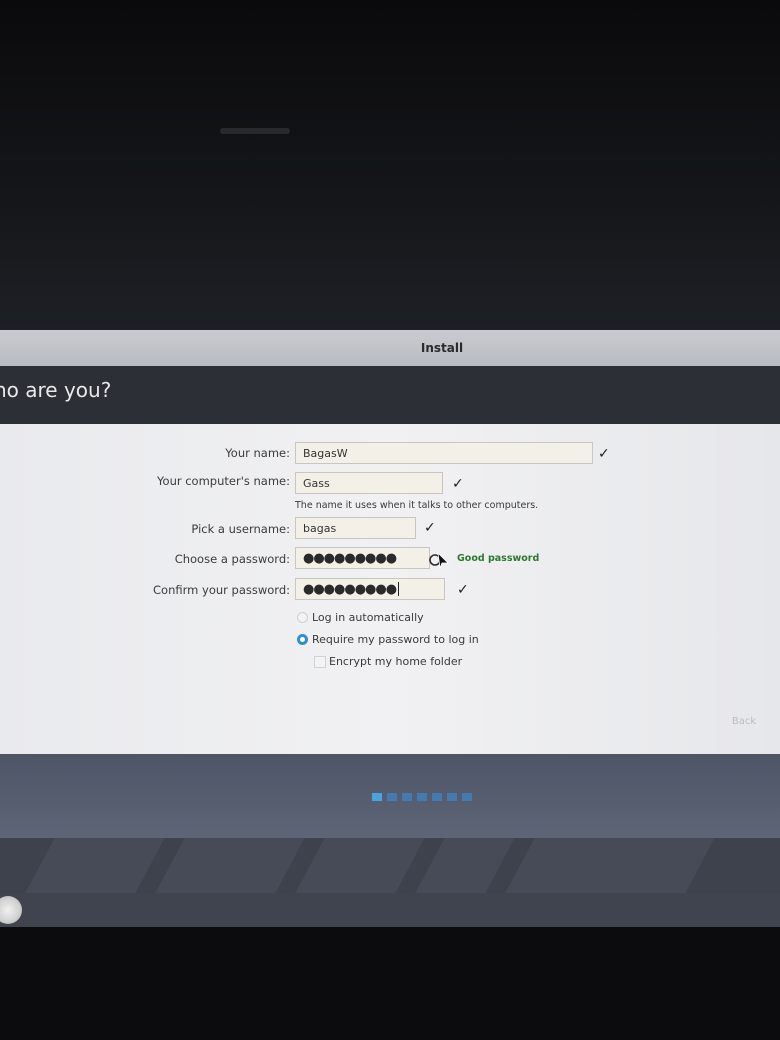  I want to click on page-header, so click(390, 395).